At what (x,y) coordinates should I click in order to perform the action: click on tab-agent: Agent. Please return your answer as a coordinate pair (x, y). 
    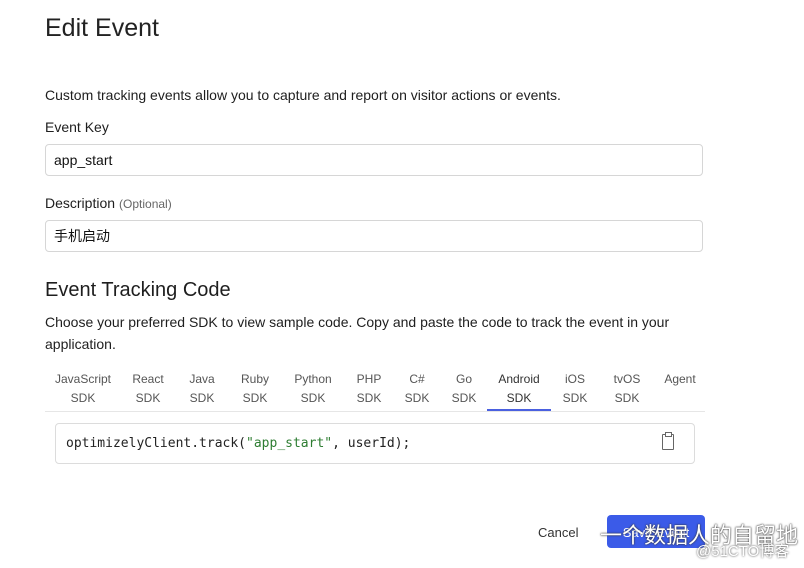
    Looking at the image, I should click on (680, 389).